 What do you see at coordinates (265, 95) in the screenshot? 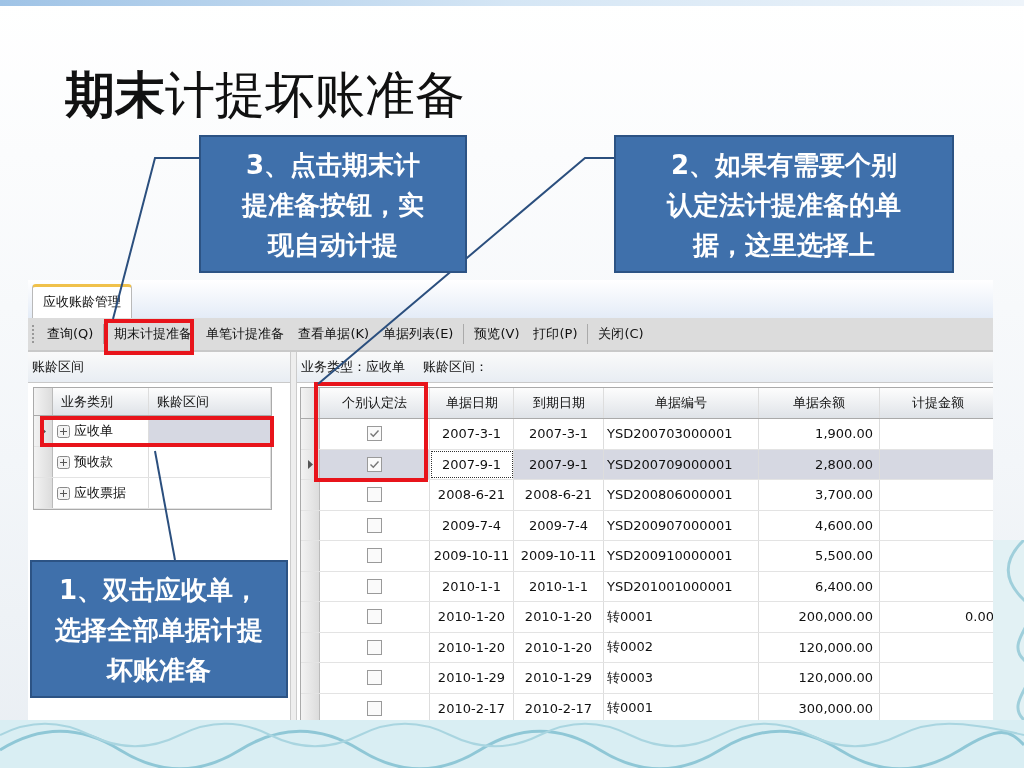
I see `slide-title: 期末计提坏账准备` at bounding box center [265, 95].